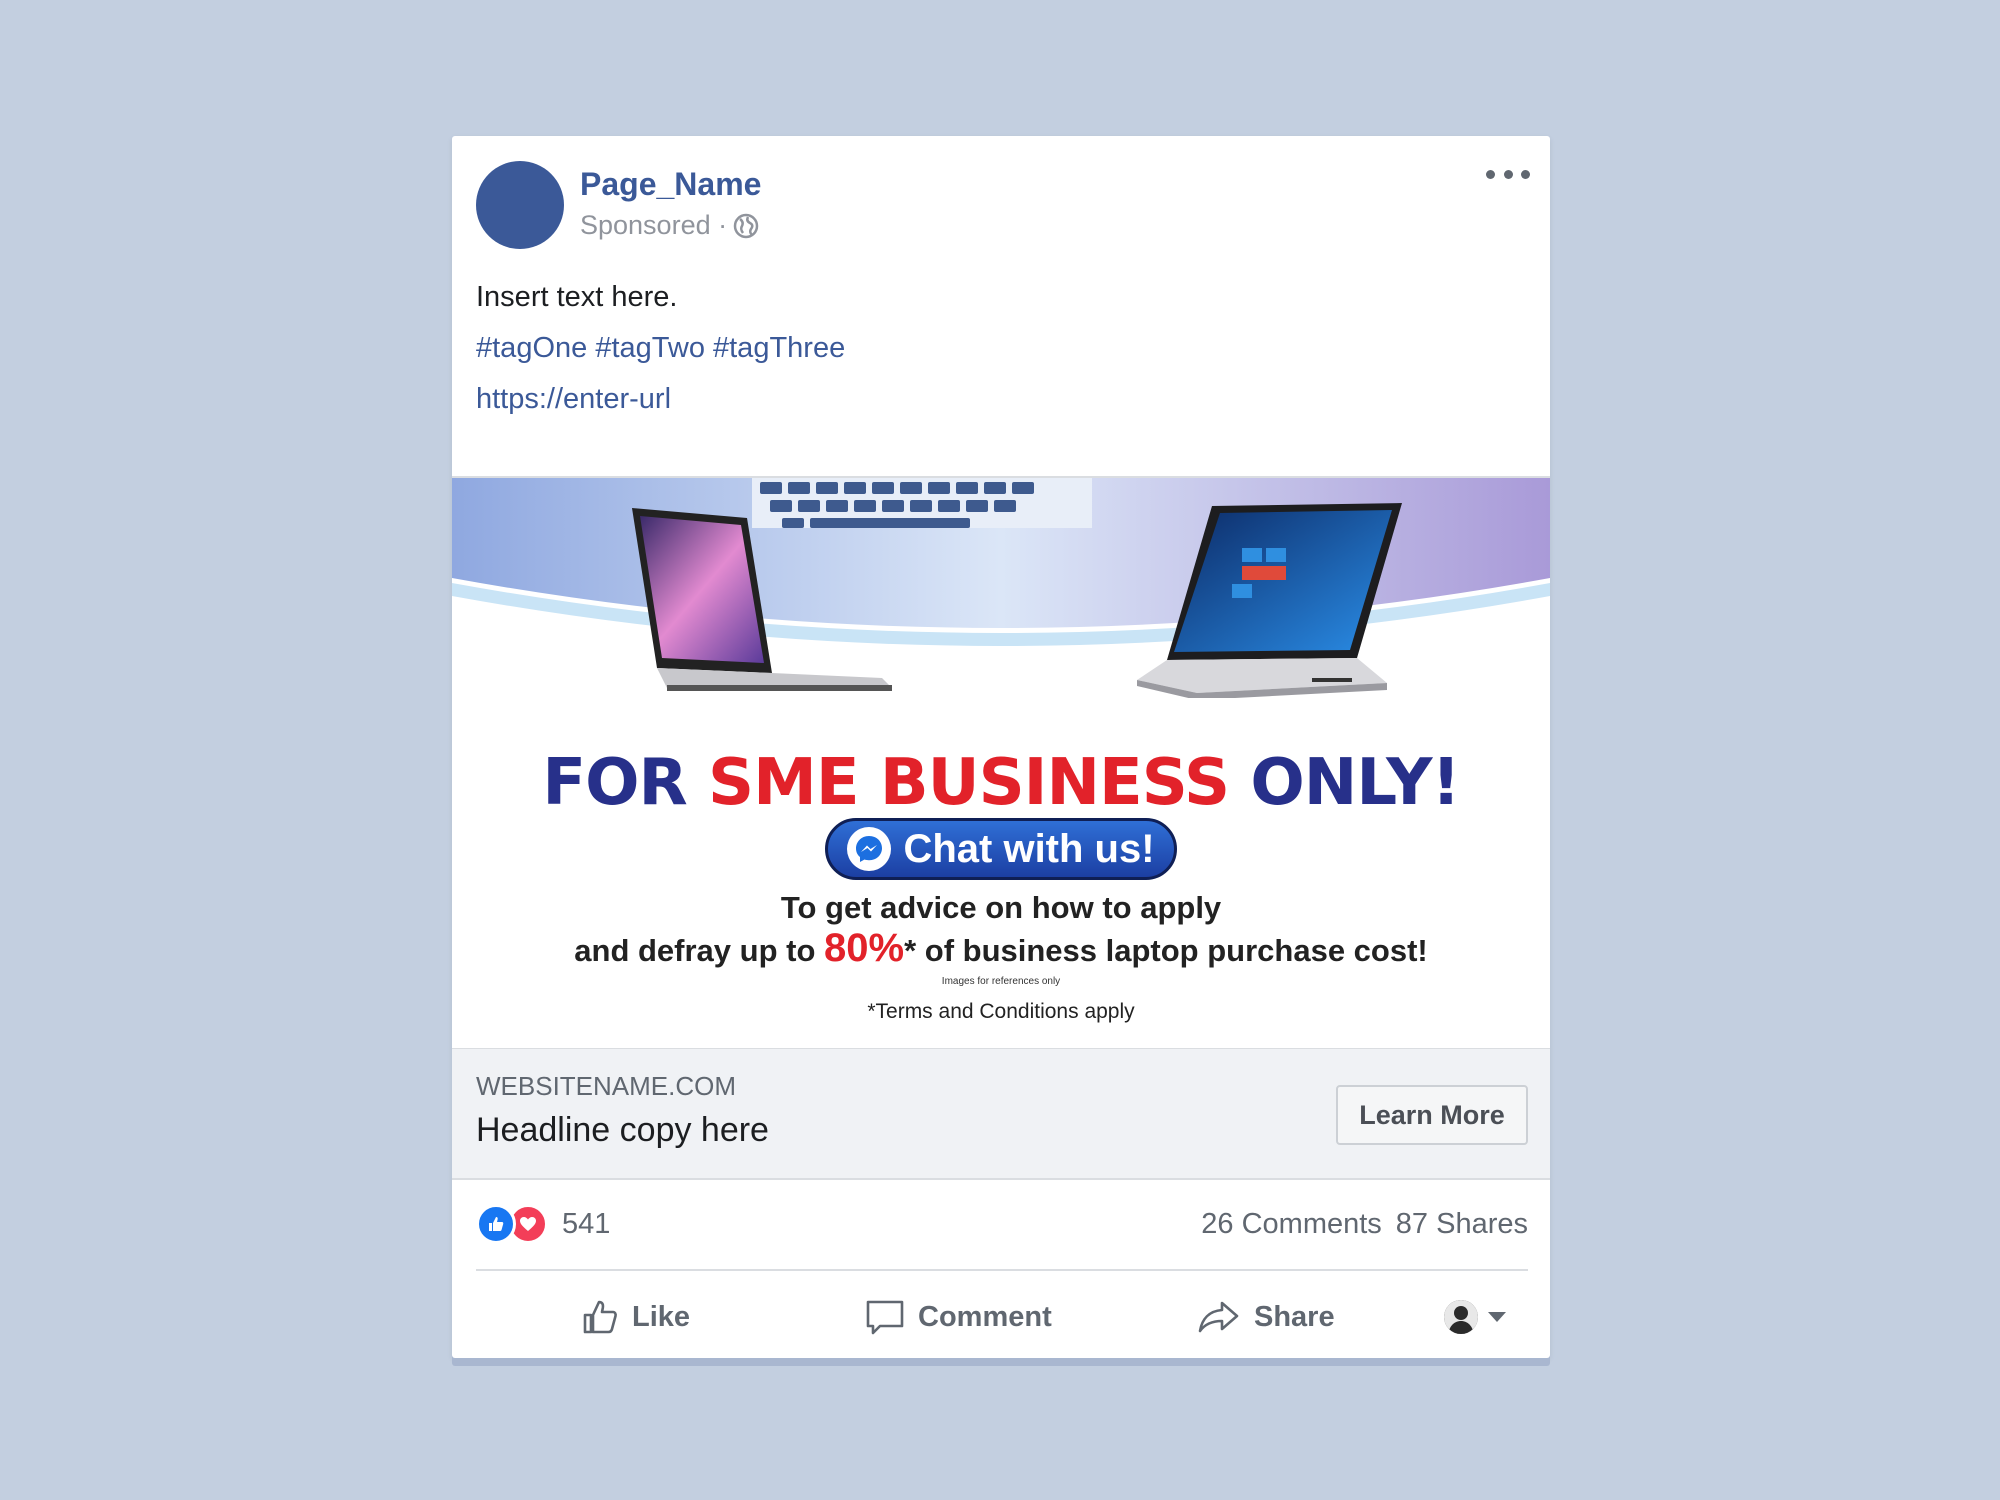  I want to click on globe-icon, so click(746, 225).